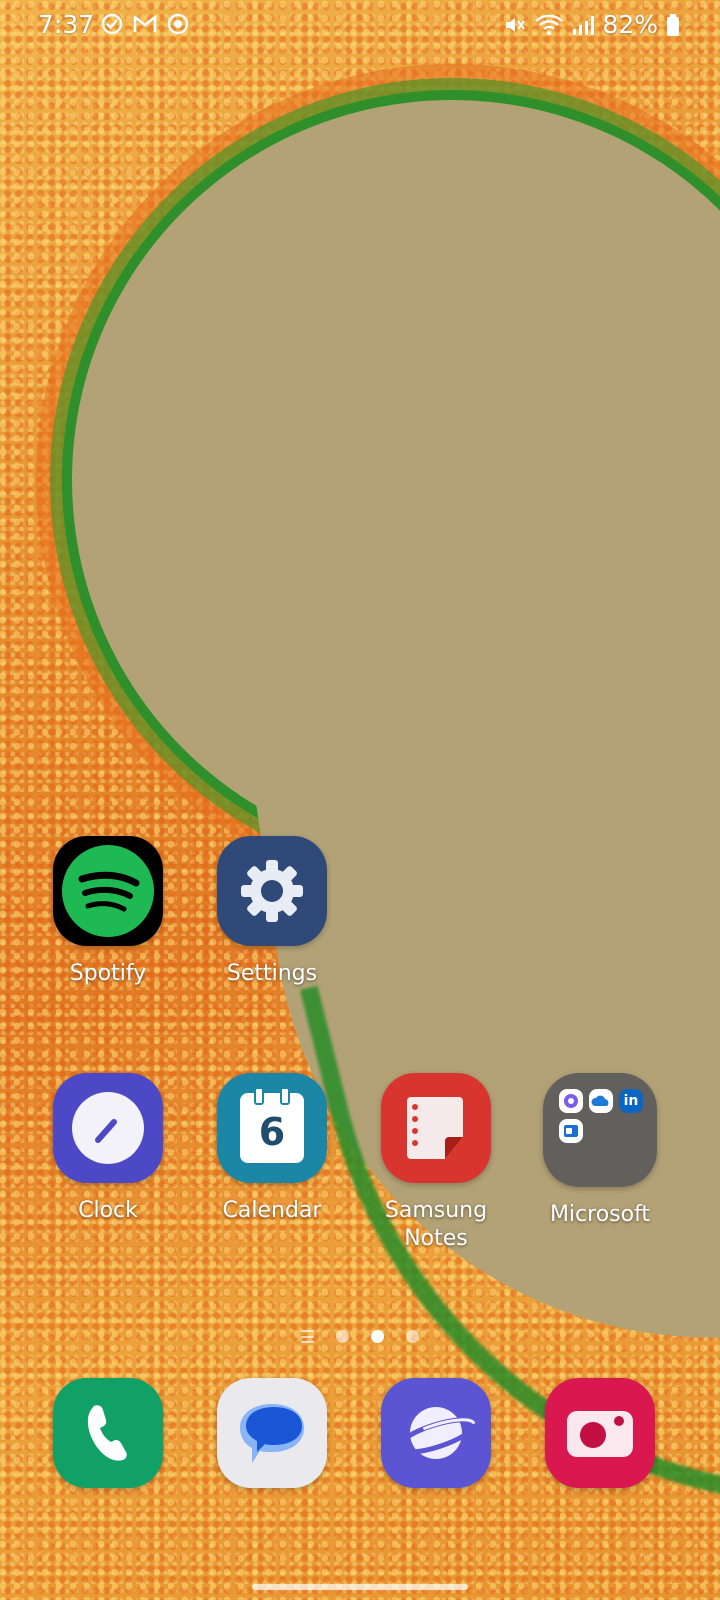 This screenshot has height=1600, width=720. I want to click on folder-icon: in, so click(600, 1130).